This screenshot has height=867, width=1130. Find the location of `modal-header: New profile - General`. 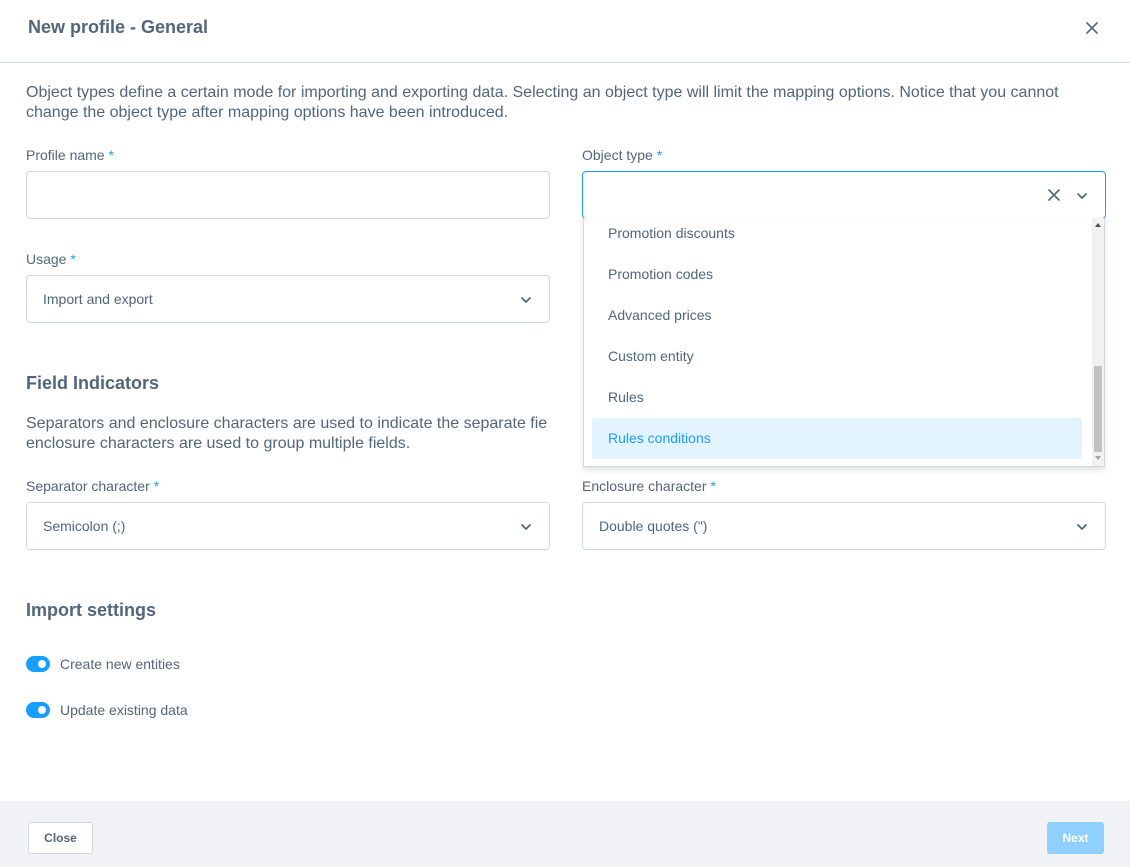

modal-header: New profile - General is located at coordinates (565, 31).